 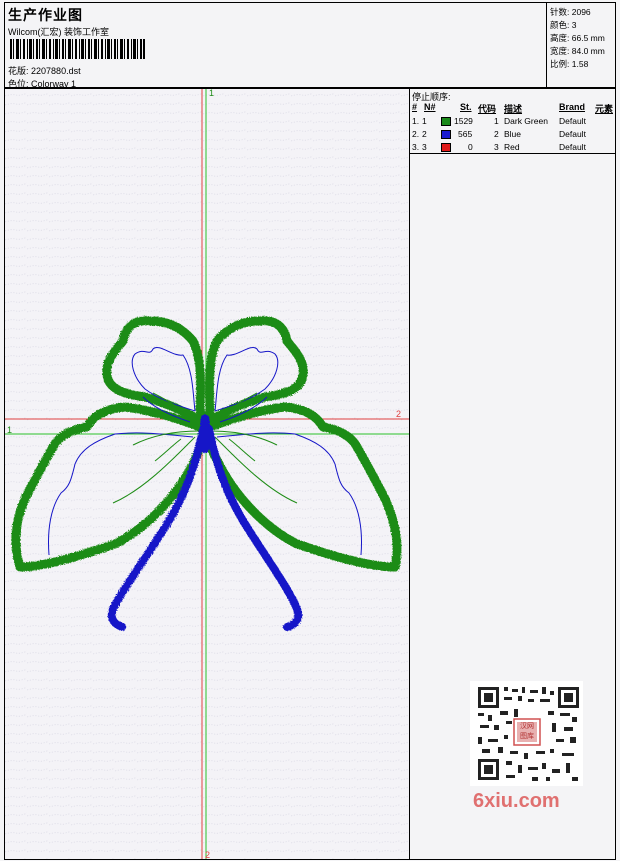 I want to click on design-scale: 比例: 1.58, so click(x=569, y=64).